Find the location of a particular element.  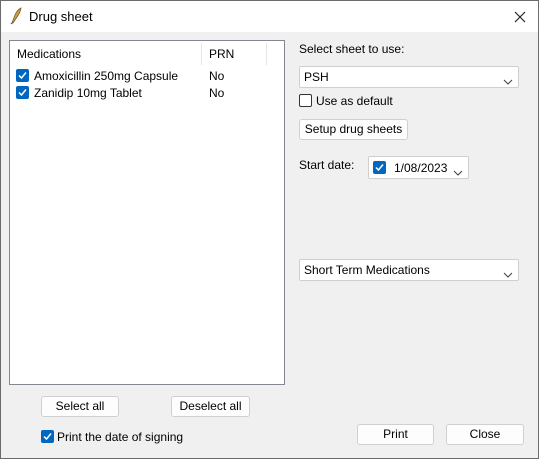

table-row: Amoxicillin 250mg Capsule No is located at coordinates (147, 76).